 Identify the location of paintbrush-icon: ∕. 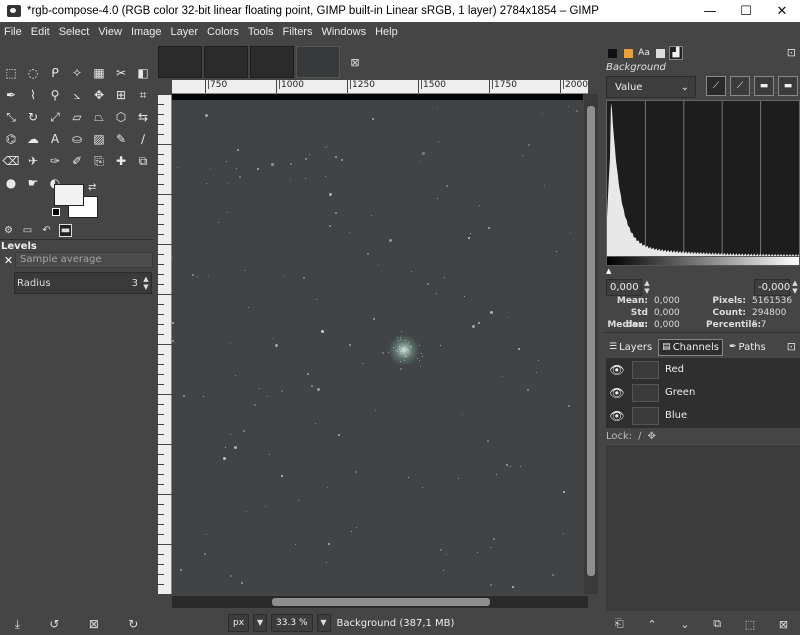
(143, 139).